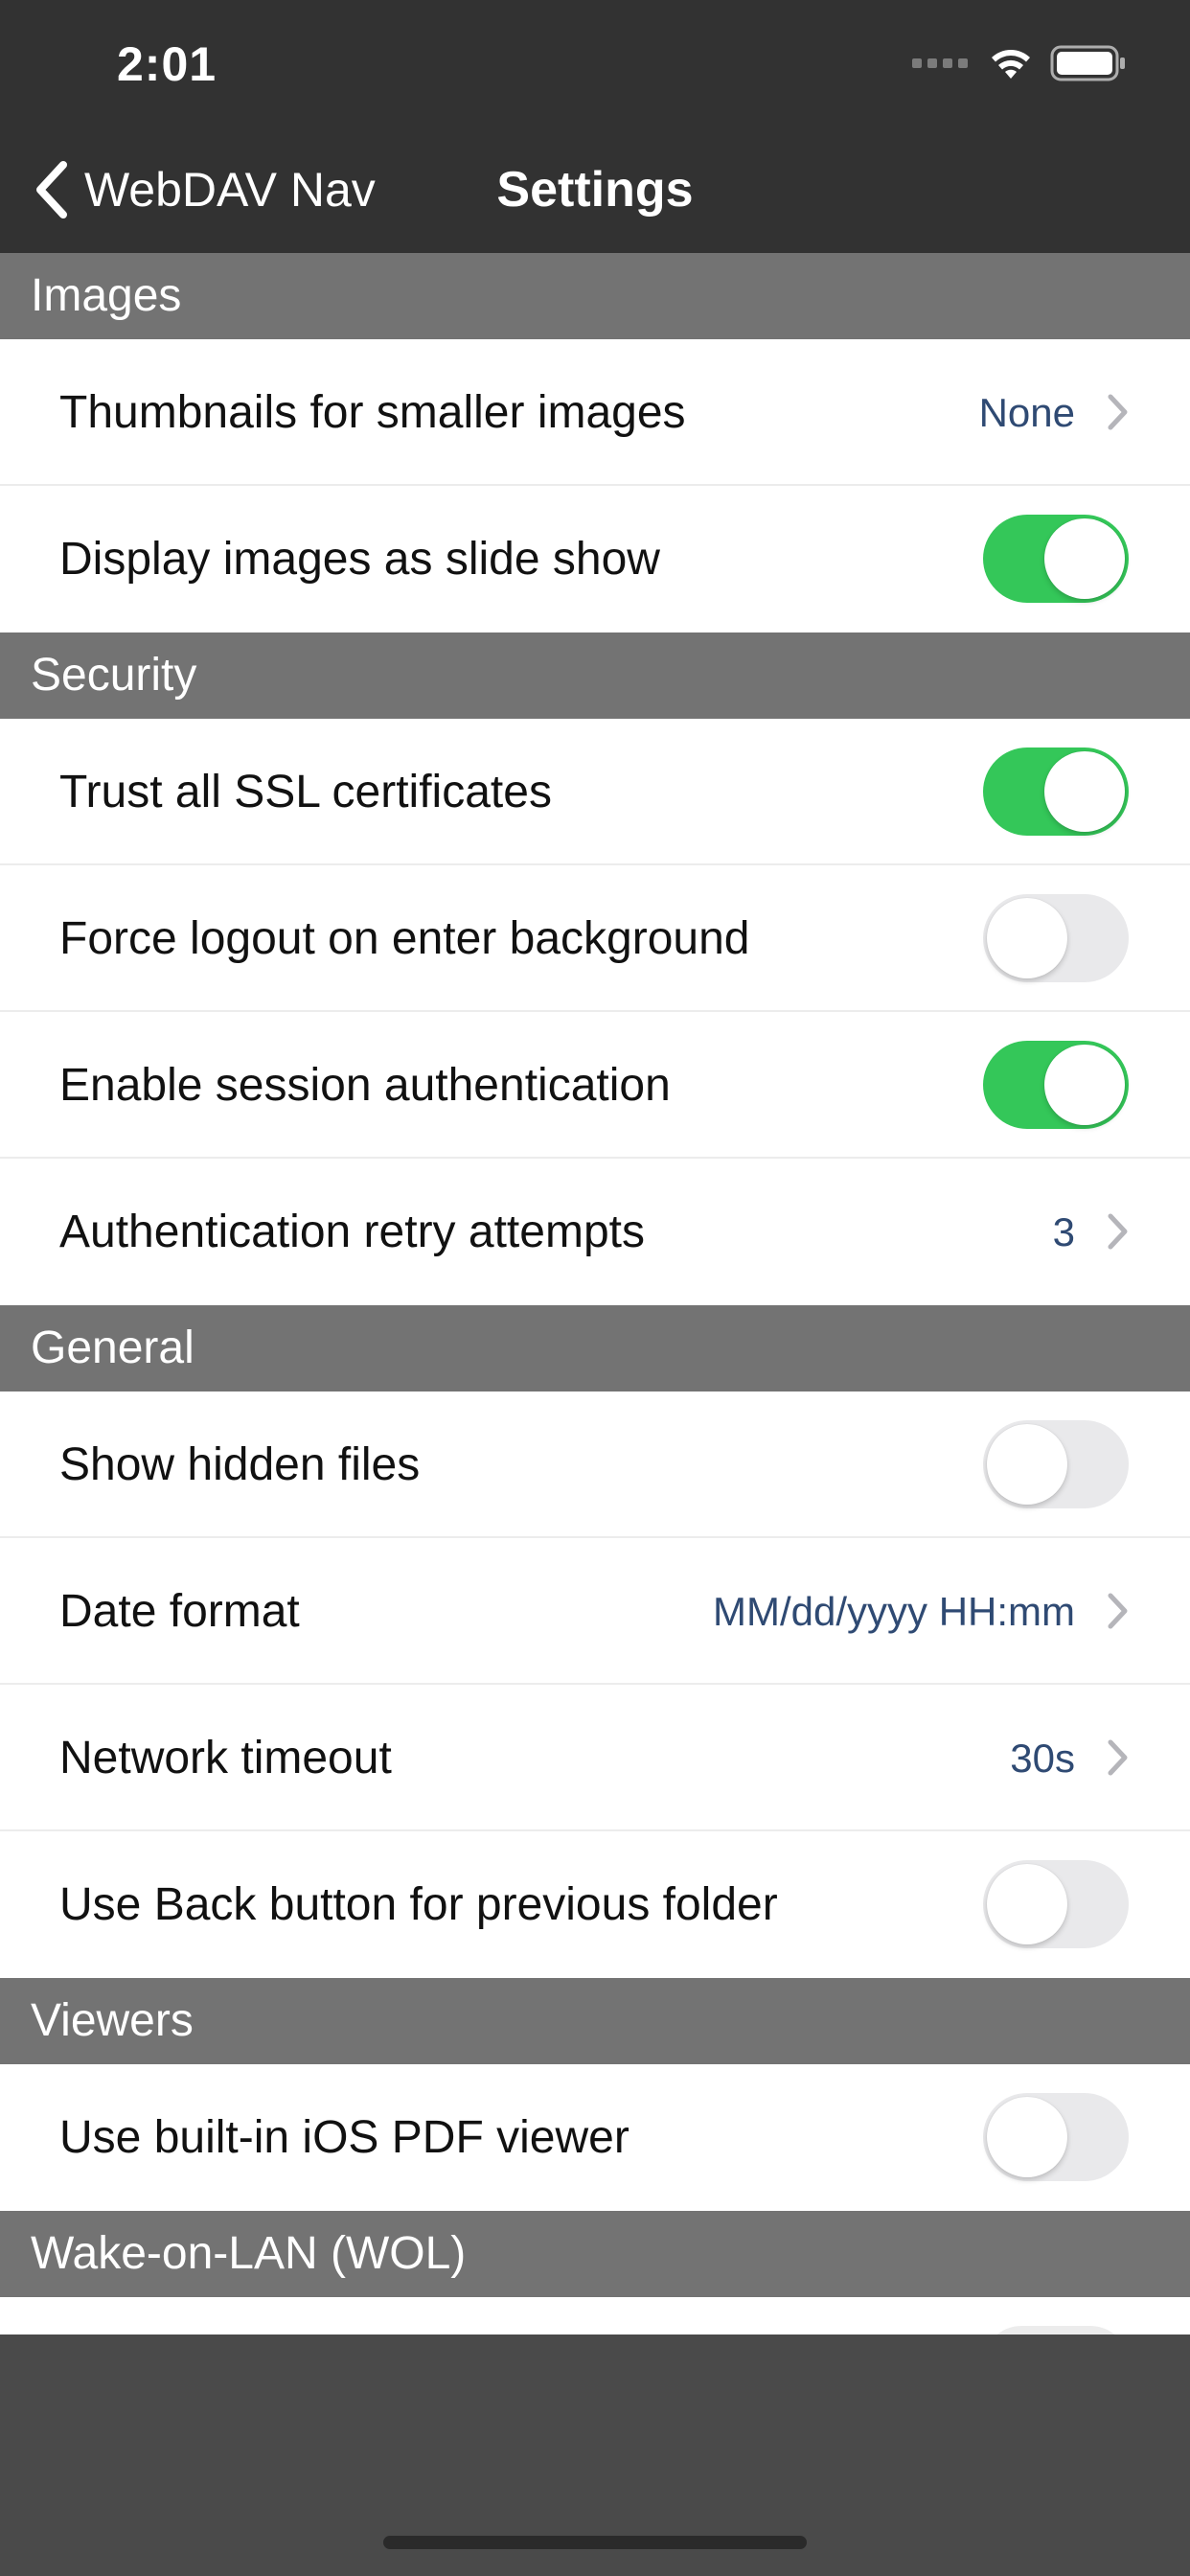  I want to click on trust-ssl-label: Trust all SSL certificates, so click(305, 792).